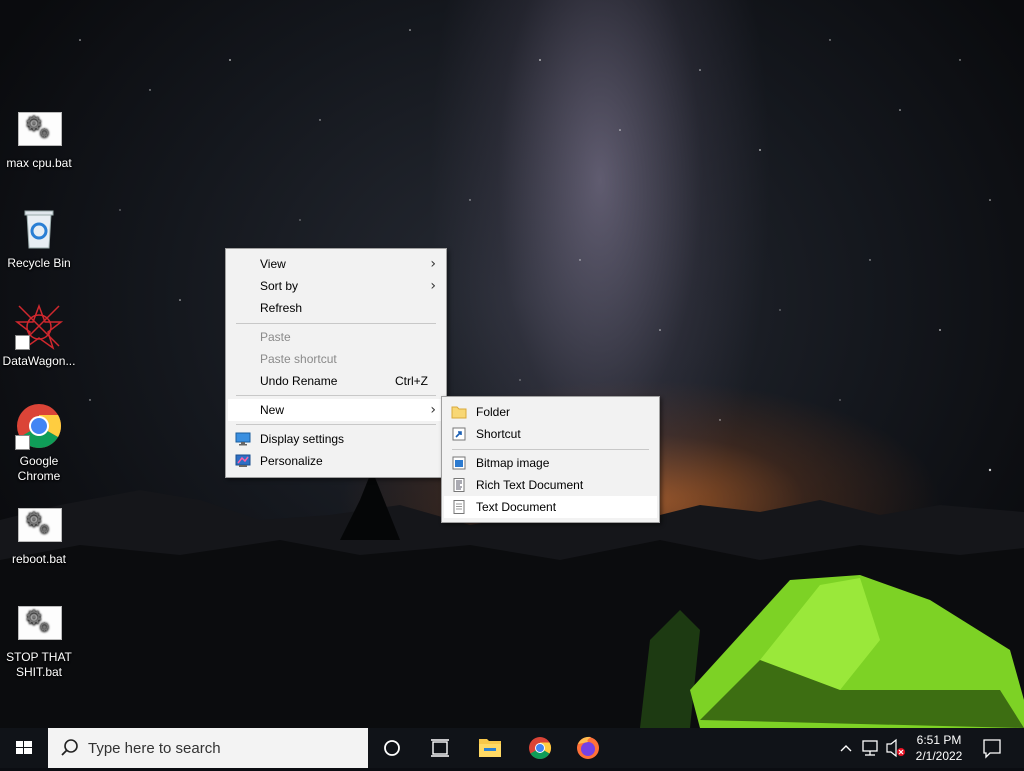 The width and height of the screenshot is (1024, 771). Describe the element at coordinates (39, 163) in the screenshot. I see `desktop-icon-label: max cpu.bat` at that location.